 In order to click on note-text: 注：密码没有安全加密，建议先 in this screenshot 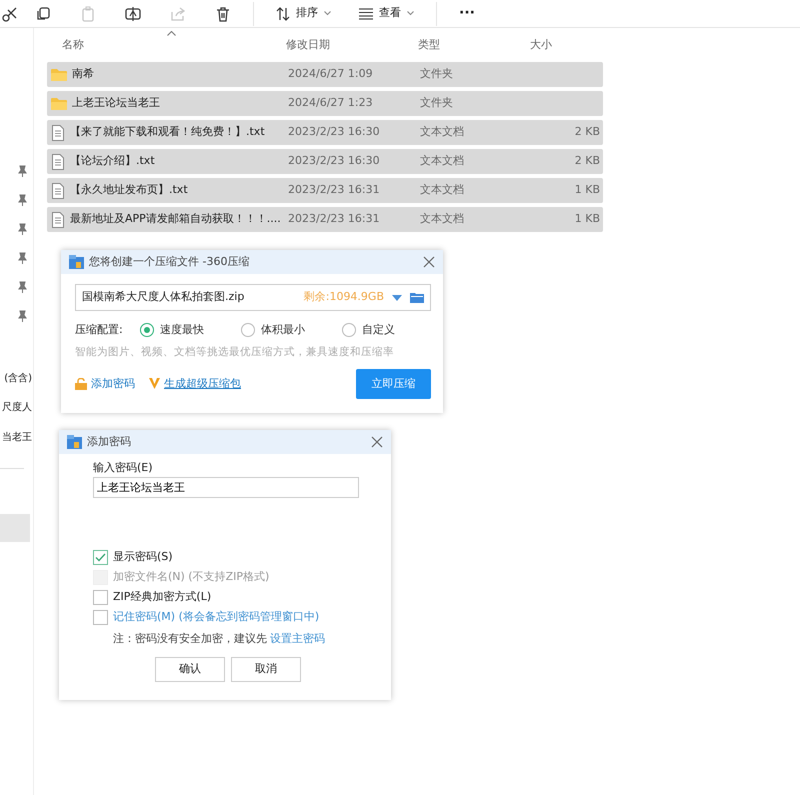, I will do `click(190, 638)`.